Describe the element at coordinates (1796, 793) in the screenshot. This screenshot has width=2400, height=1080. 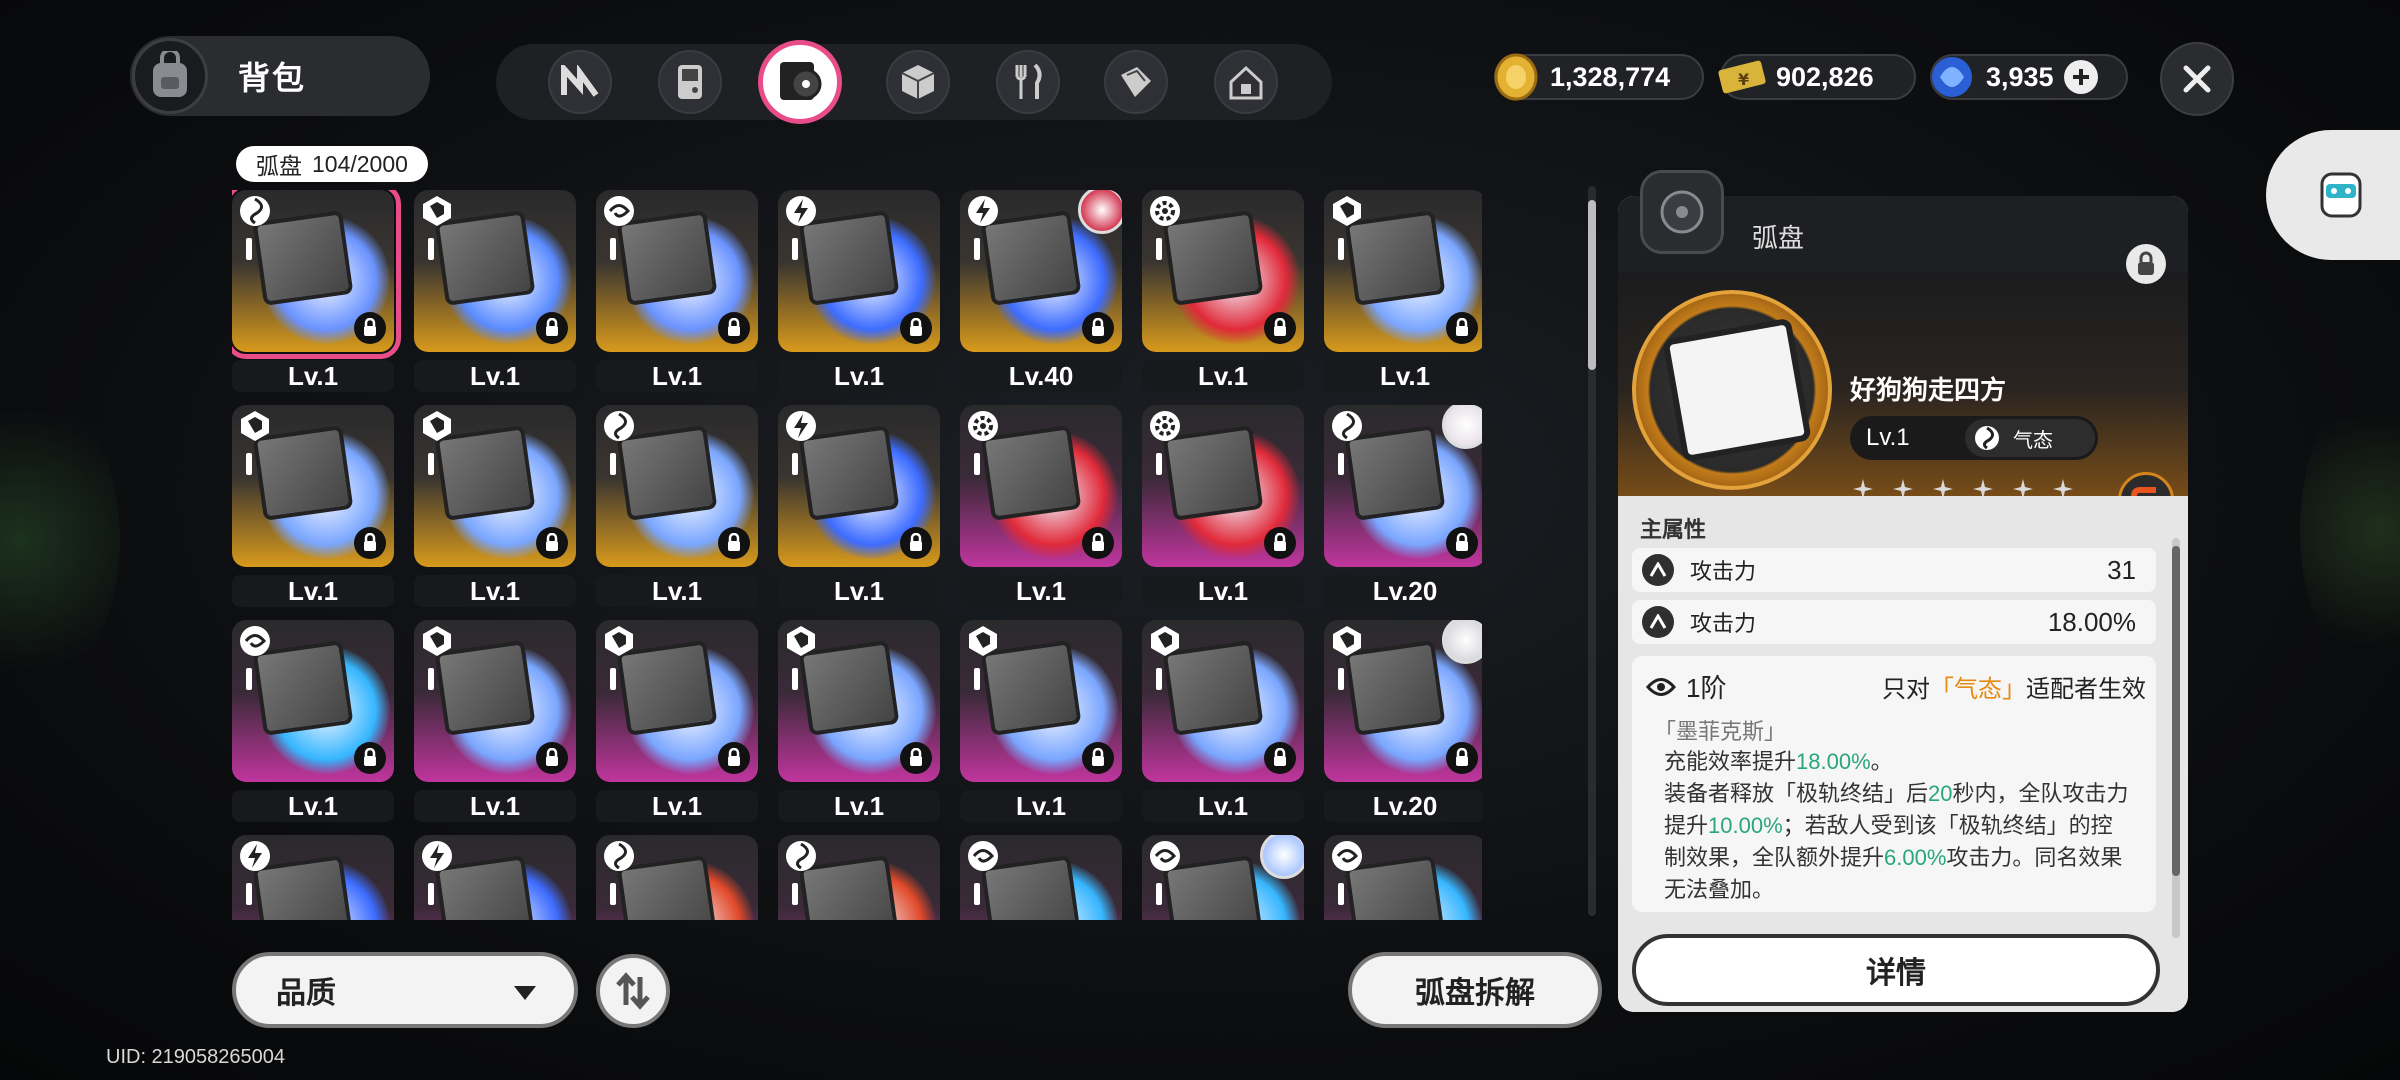
I see `effect-text-segment: 装备者释放「极轨终结」后` at that location.